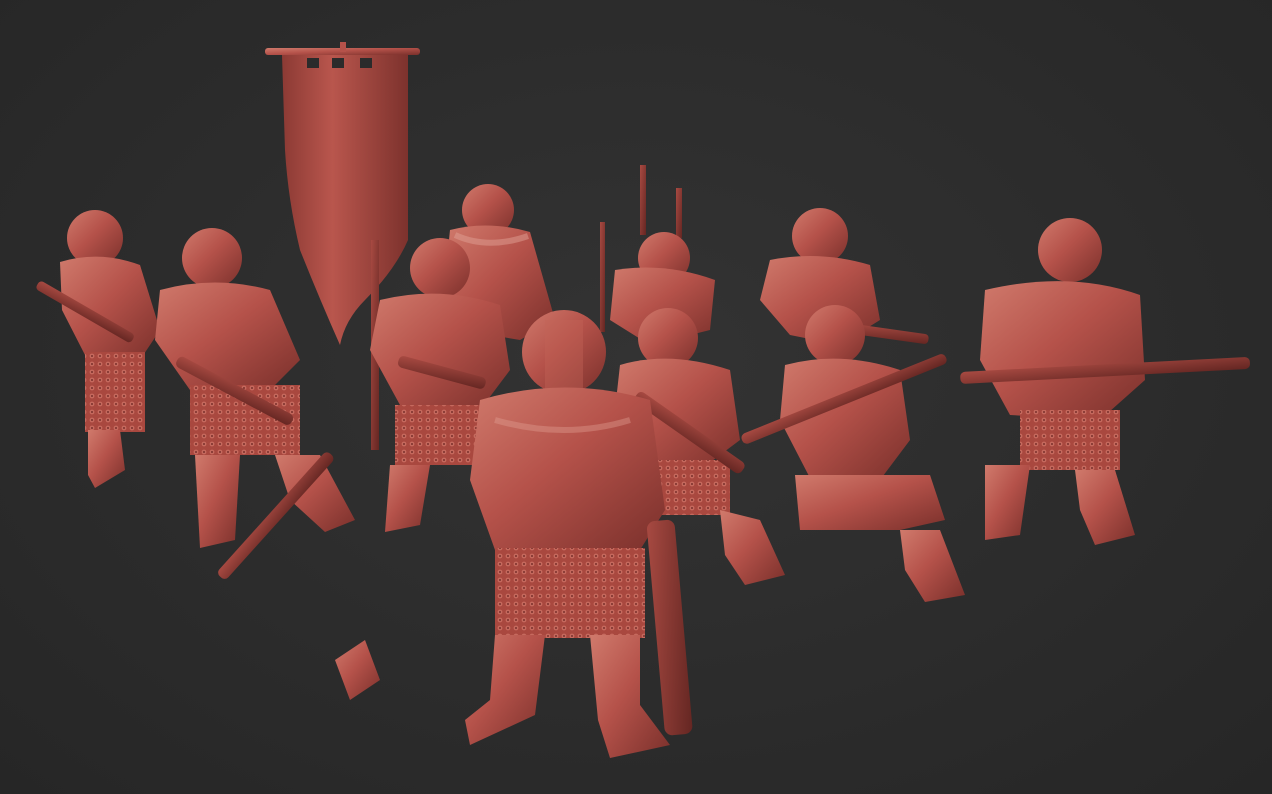 This screenshot has height=794, width=1272. Describe the element at coordinates (98, 349) in the screenshot. I see `figure-rifleman-far-left` at that location.